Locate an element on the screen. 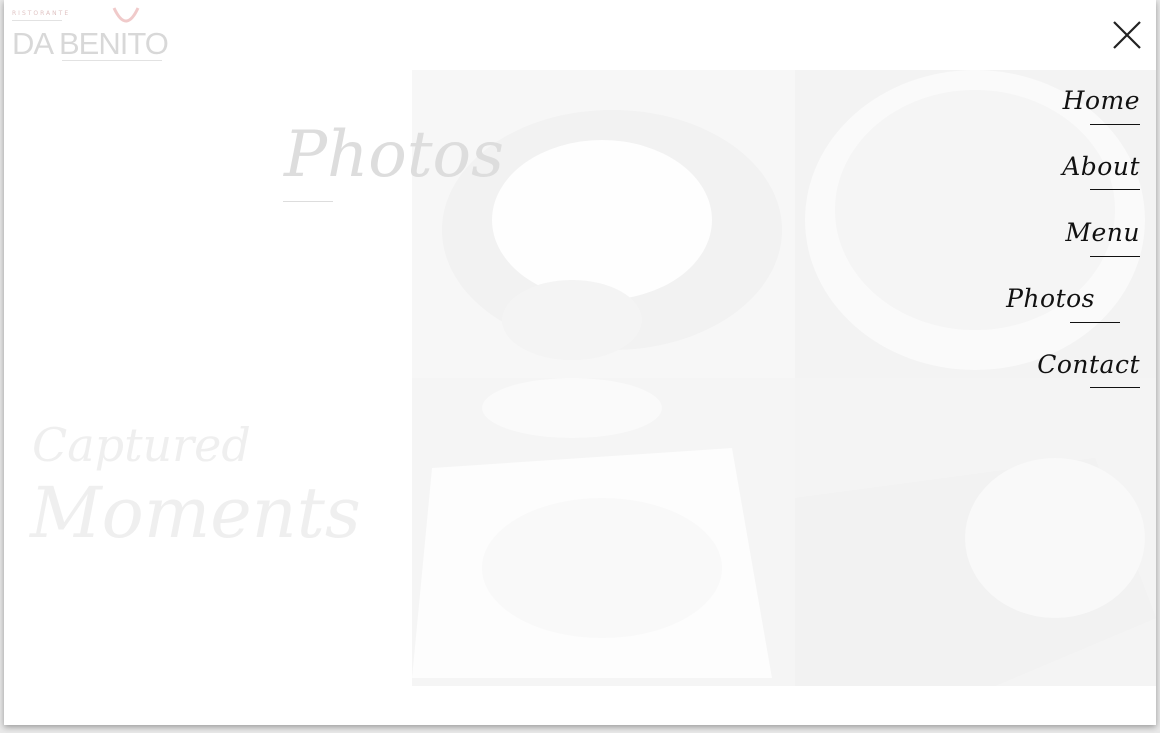 The width and height of the screenshot is (1160, 733). logo-mark-icon is located at coordinates (126, 15).